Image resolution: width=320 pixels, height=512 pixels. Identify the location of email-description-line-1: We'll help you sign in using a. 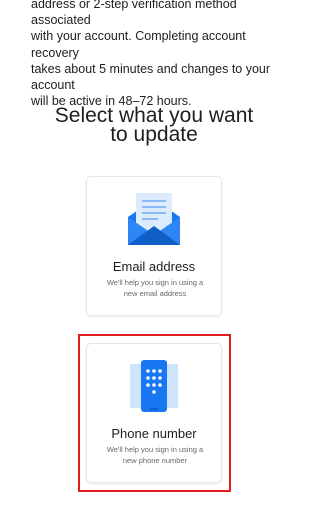
(155, 282).